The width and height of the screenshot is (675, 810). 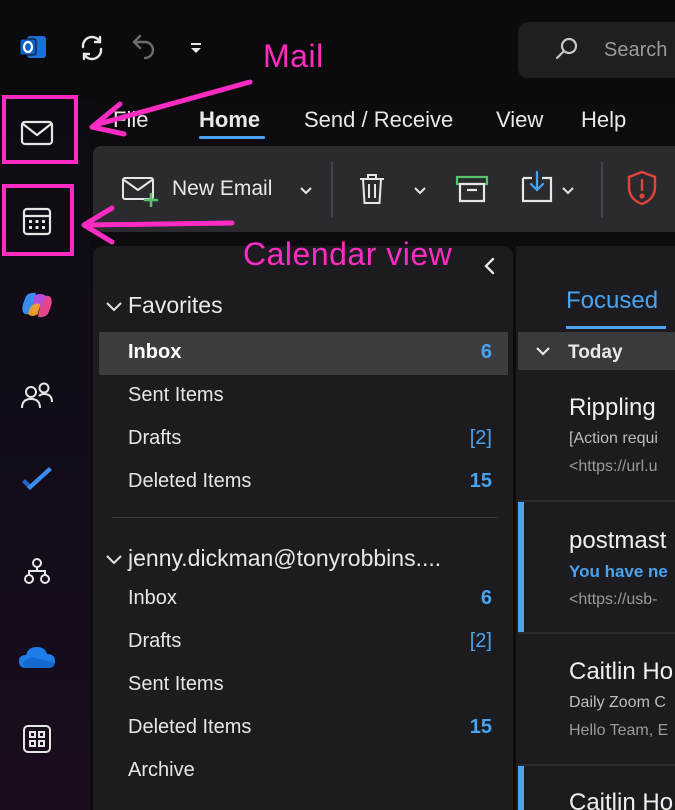 I want to click on tab-focused: Focused, so click(x=612, y=301).